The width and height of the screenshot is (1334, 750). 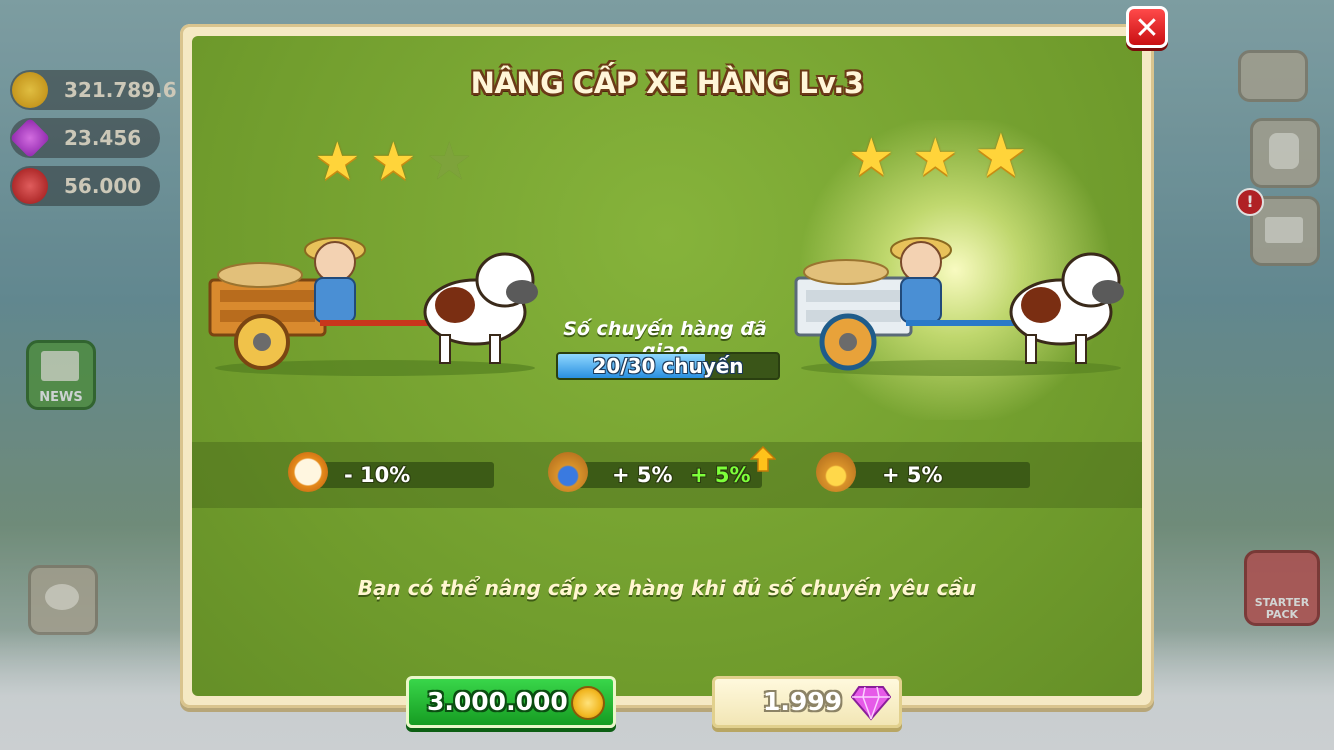 What do you see at coordinates (836, 472) in the screenshot?
I see `sack-coin-icon` at bounding box center [836, 472].